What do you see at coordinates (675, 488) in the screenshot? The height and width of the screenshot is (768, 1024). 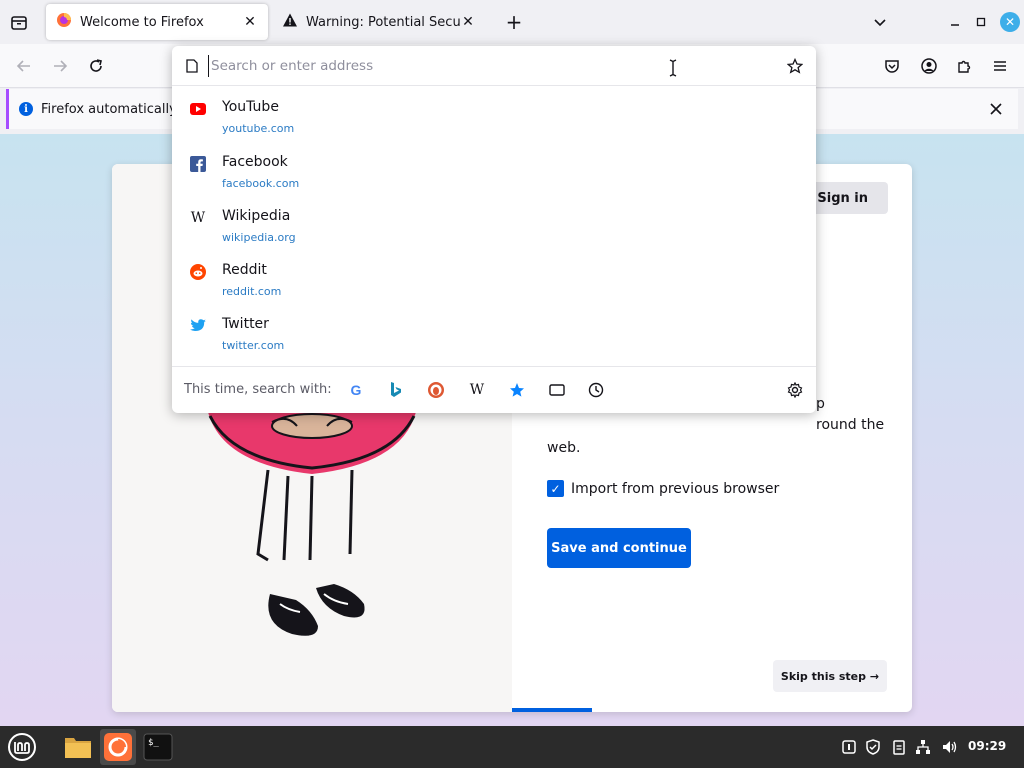 I see `import-label: Import from previous browser` at bounding box center [675, 488].